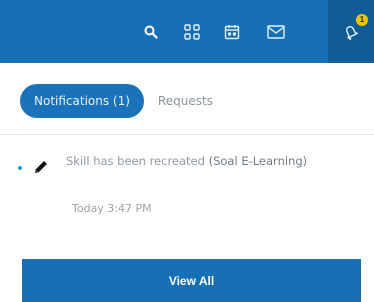 This screenshot has height=302, width=374. I want to click on unread-indicator, so click(20, 168).